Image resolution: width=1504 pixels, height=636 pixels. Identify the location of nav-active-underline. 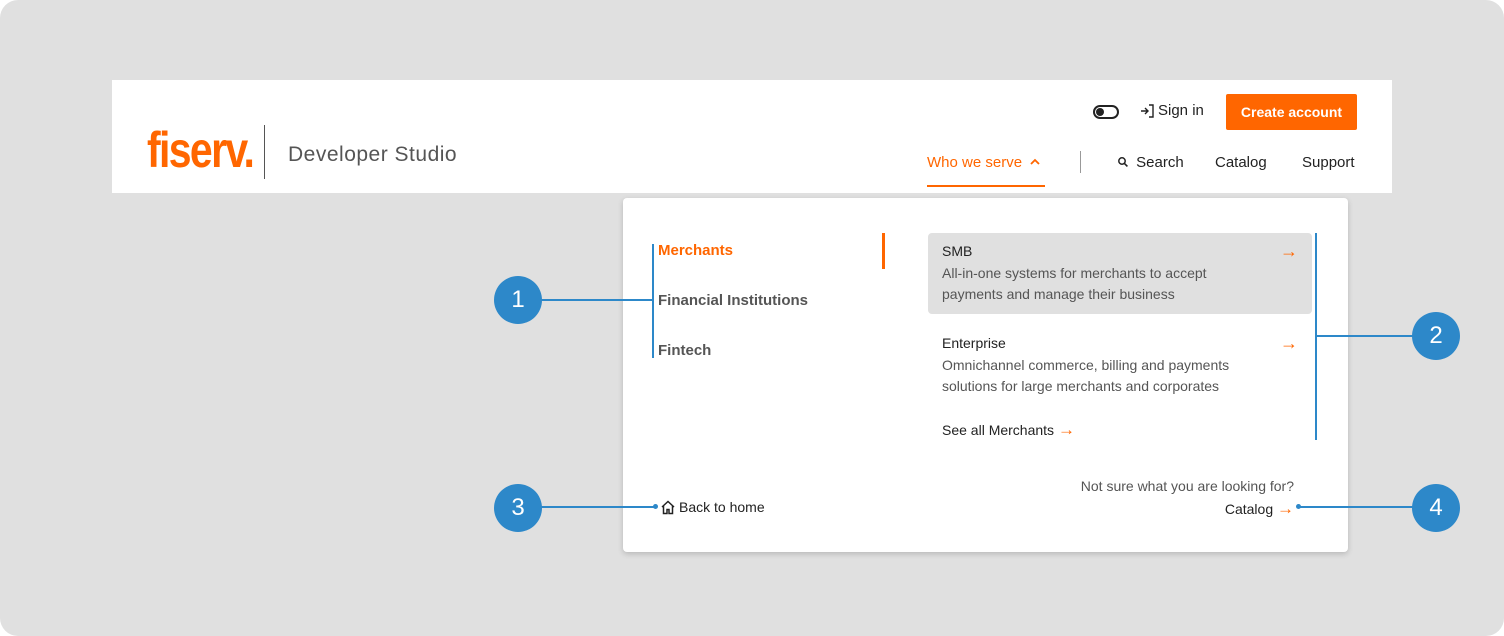
(986, 186).